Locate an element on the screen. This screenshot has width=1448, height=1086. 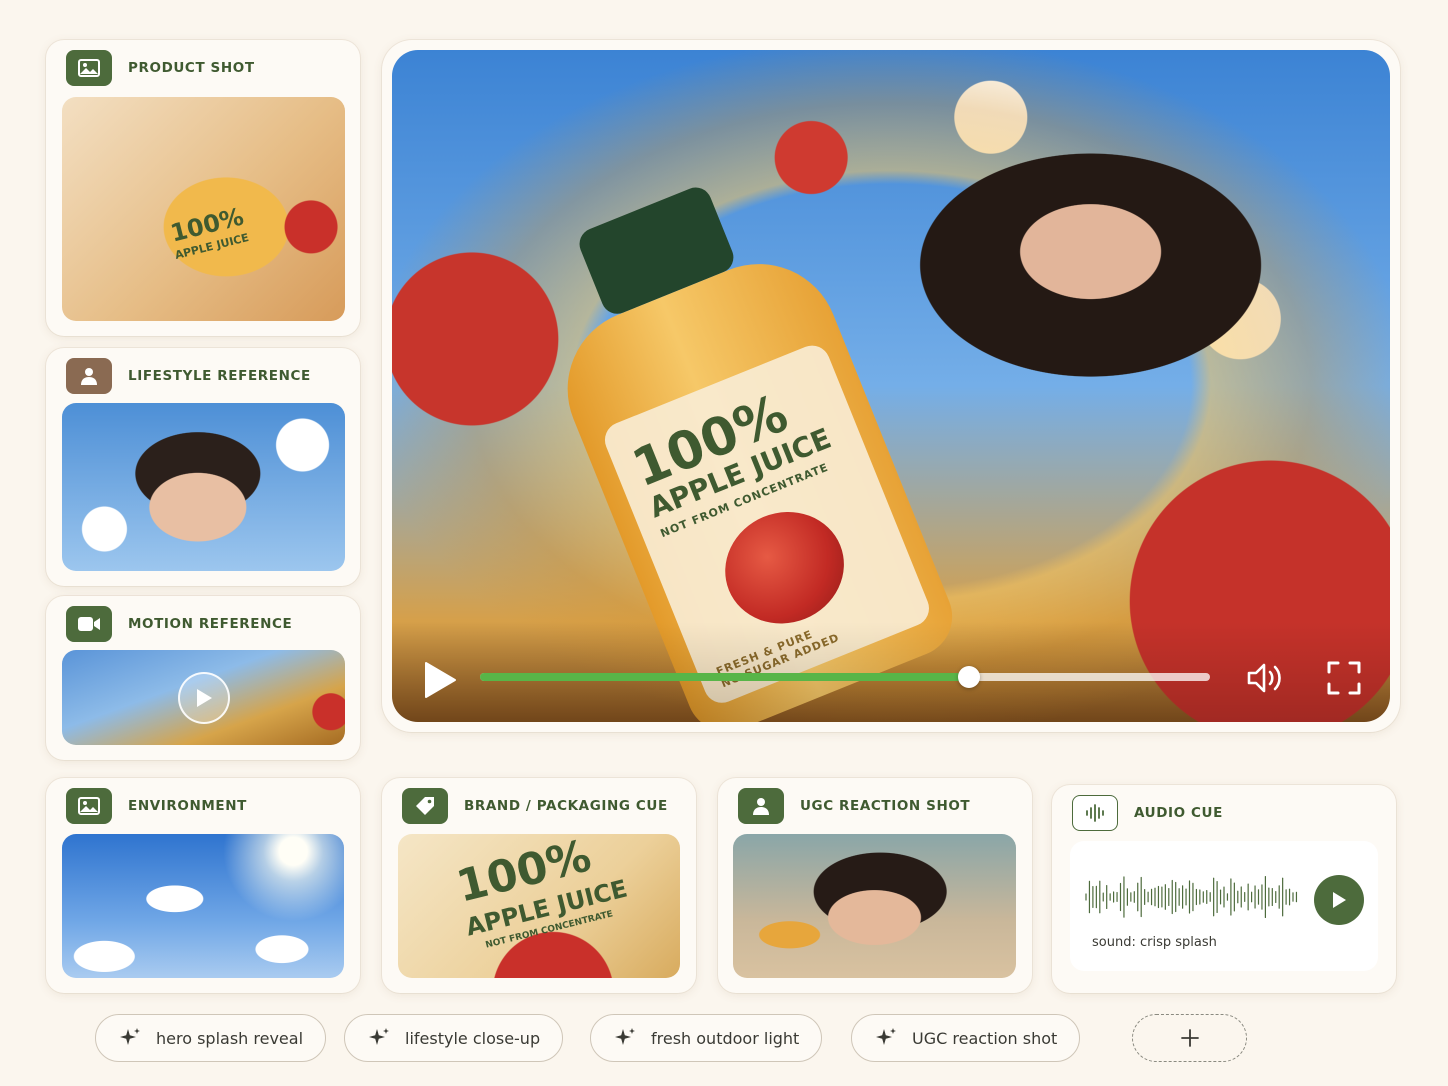
product-shot-card: PRODUCT SHOT 100% APPLE JUICE is located at coordinates (203, 188).